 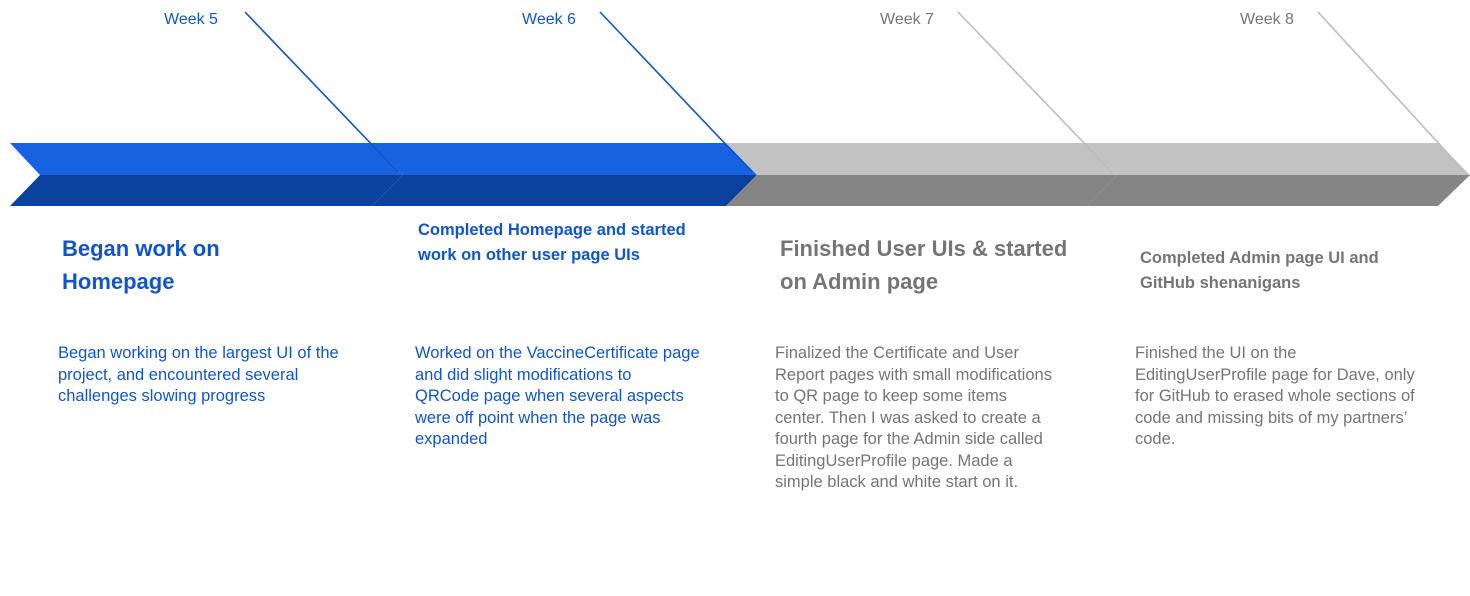 What do you see at coordinates (921, 190) in the screenshot?
I see `segment-week-7-bottom` at bounding box center [921, 190].